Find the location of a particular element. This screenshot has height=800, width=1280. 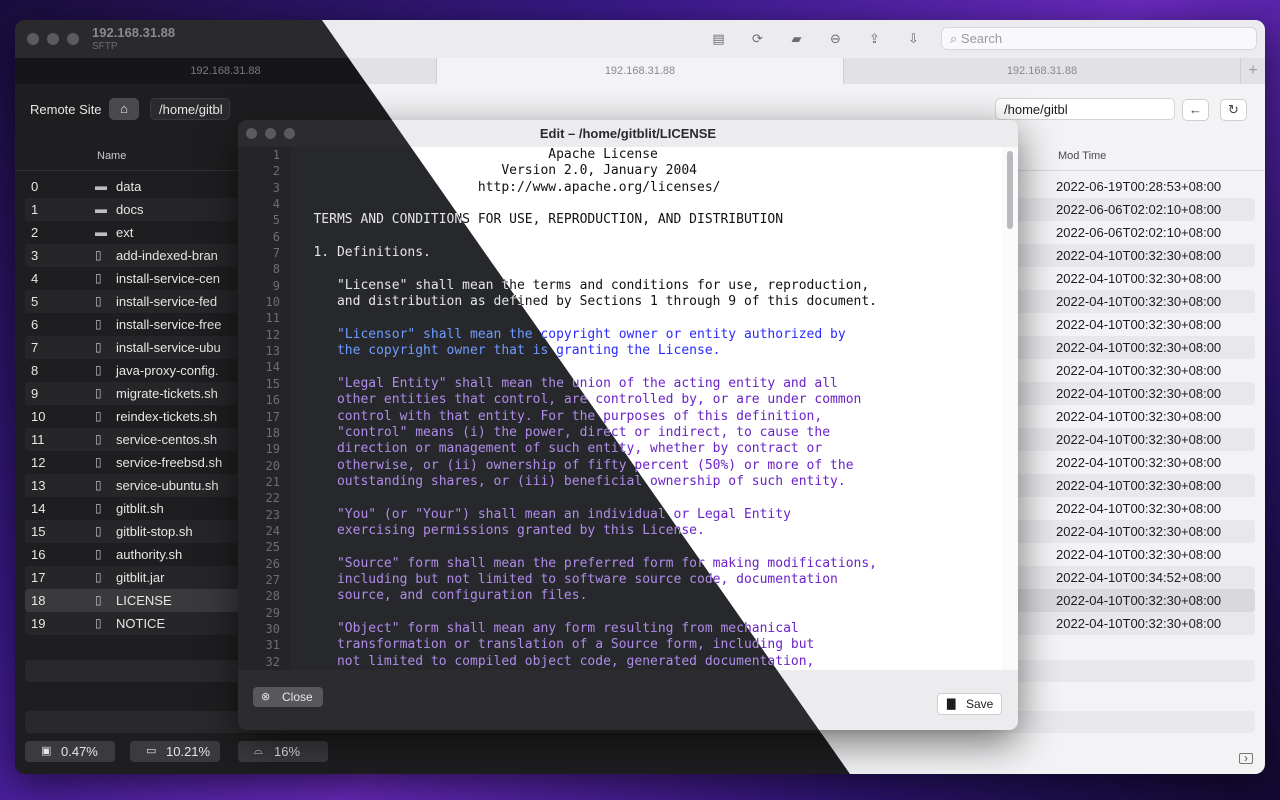

window-controls is located at coordinates (53, 39).